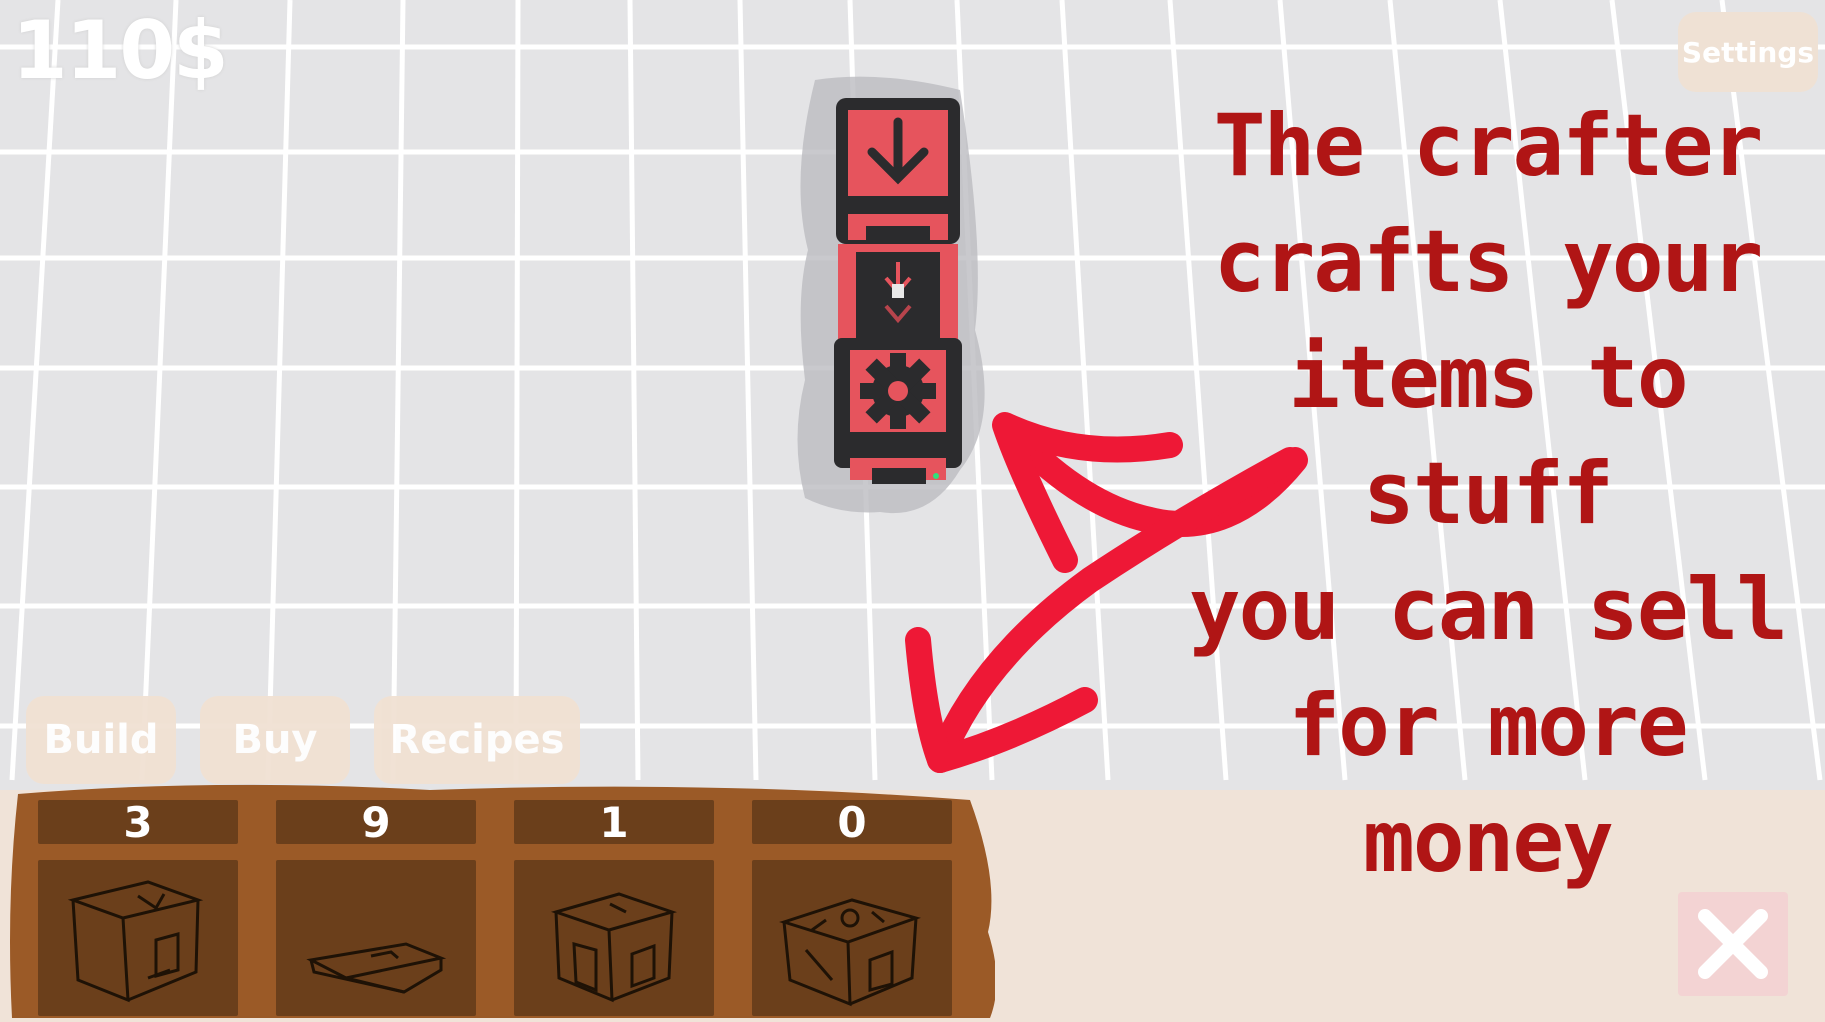 This screenshot has width=1825, height=1022. I want to click on close-icon, so click(1733, 944).